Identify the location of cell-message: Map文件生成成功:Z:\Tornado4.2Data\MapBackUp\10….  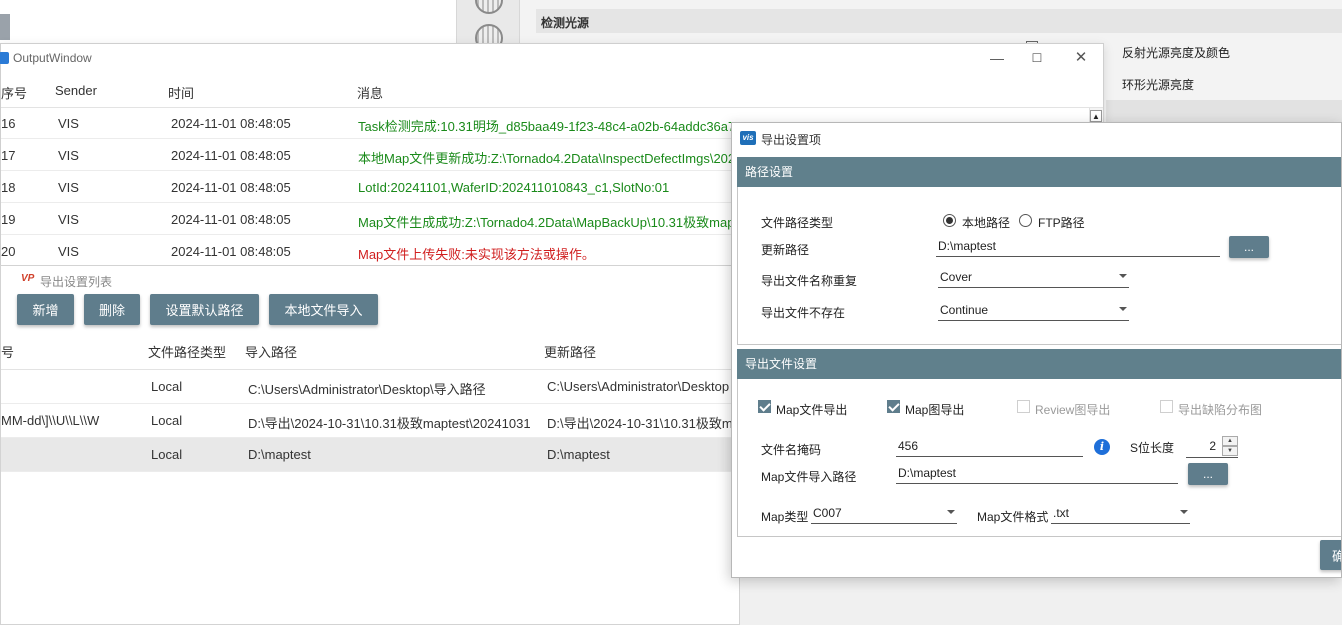
(546, 222).